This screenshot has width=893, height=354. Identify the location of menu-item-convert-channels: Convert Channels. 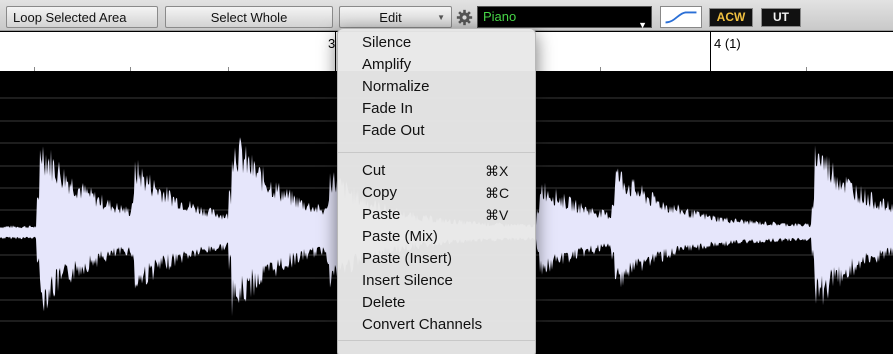
(436, 325).